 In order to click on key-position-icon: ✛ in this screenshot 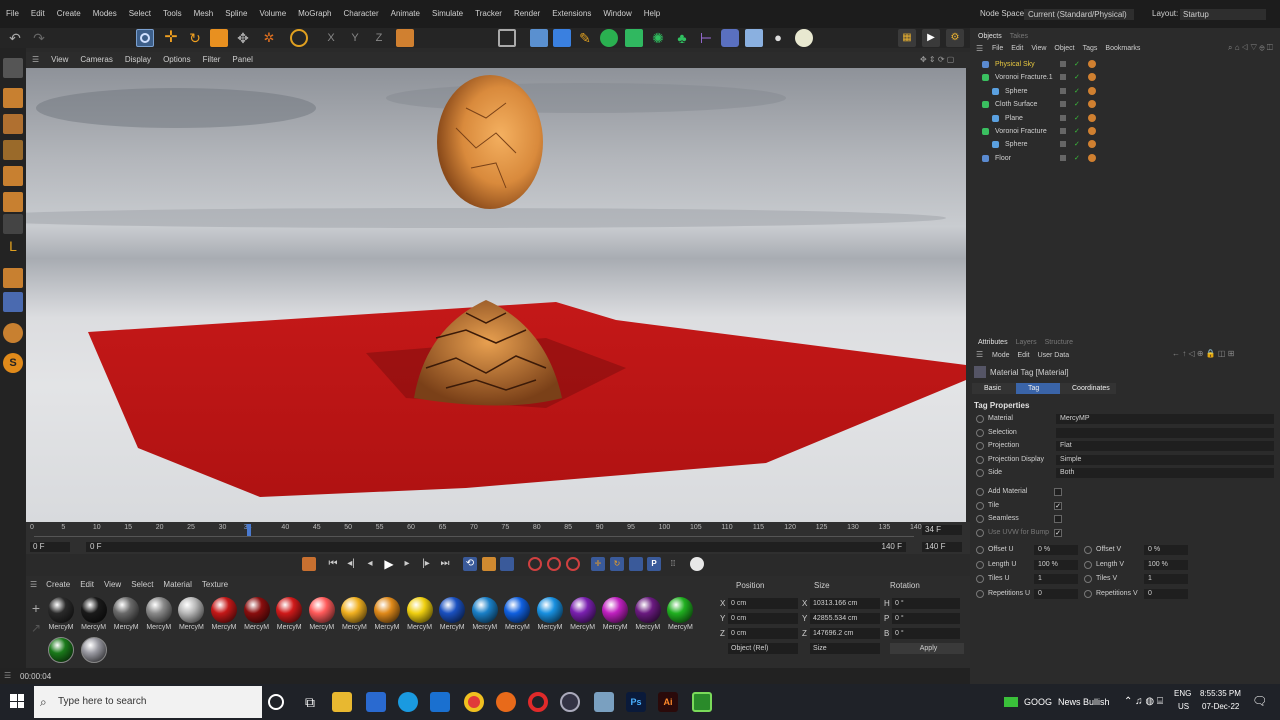, I will do `click(598, 564)`.